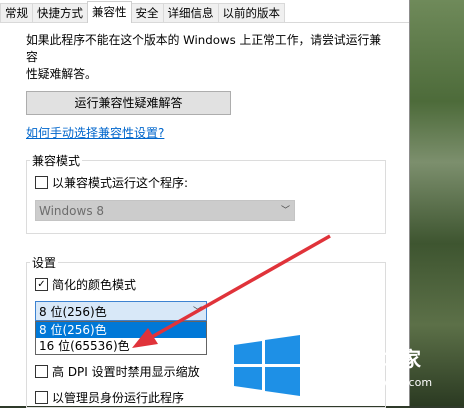 This screenshot has width=464, height=408. I want to click on windows-logo-icon, so click(267, 365).